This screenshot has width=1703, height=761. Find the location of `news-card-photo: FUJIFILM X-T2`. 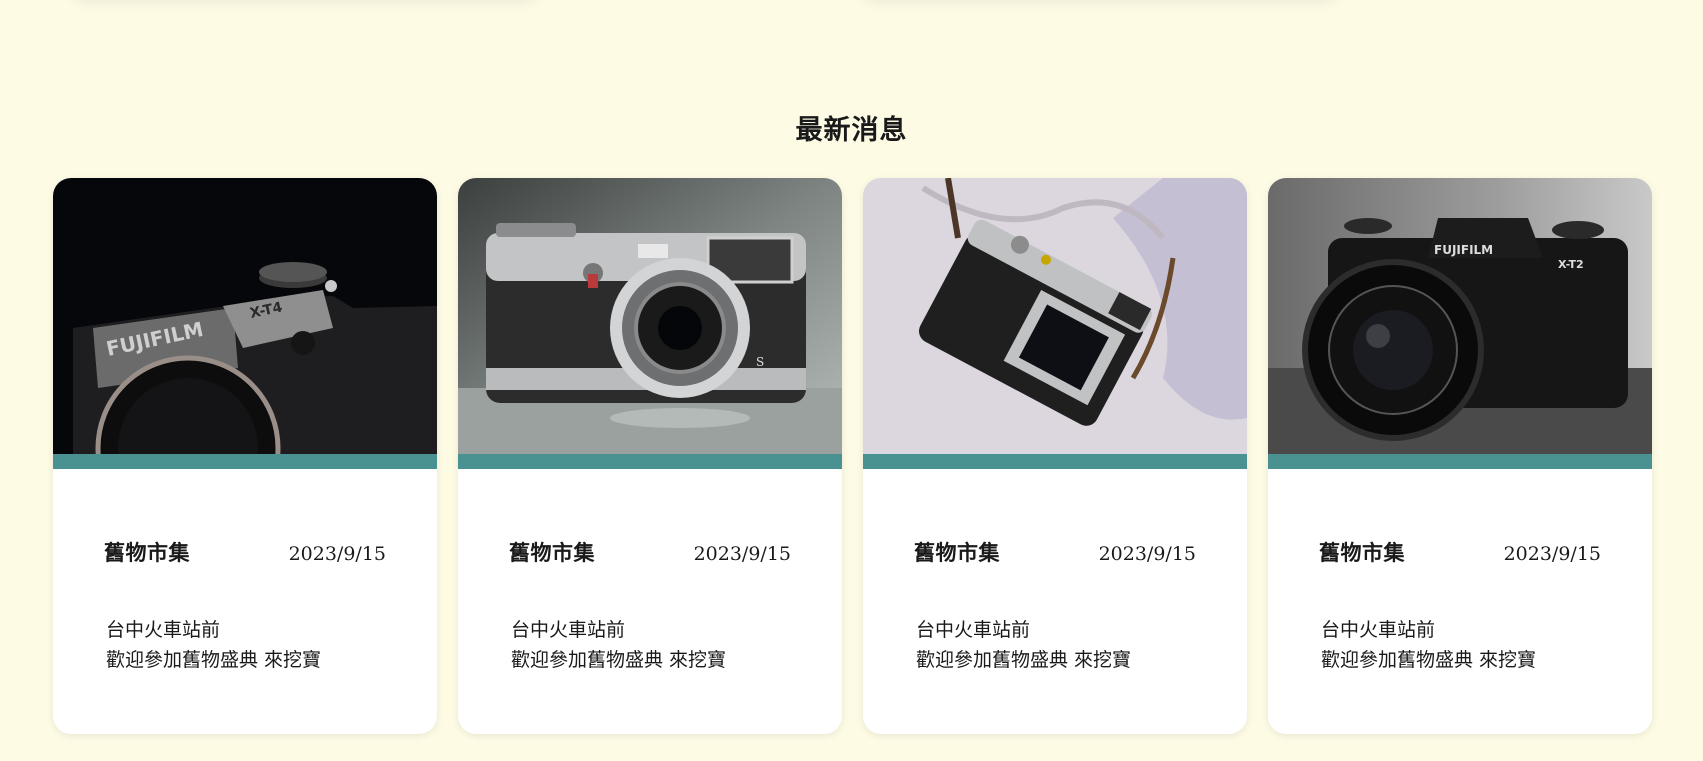

news-card-photo: FUJIFILM X-T2 is located at coordinates (1460, 316).